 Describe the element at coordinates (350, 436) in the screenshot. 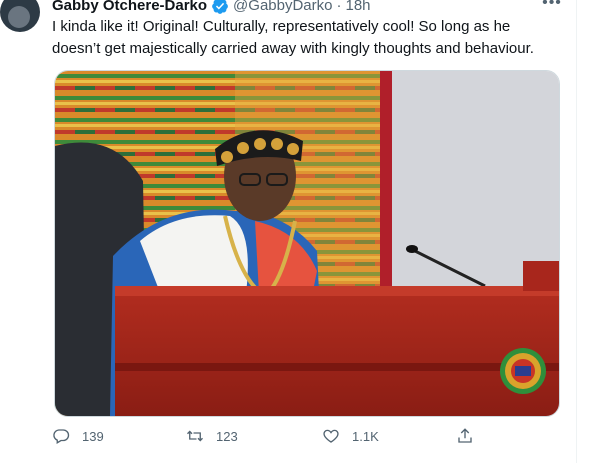

I see `like-button: 1.1K` at that location.